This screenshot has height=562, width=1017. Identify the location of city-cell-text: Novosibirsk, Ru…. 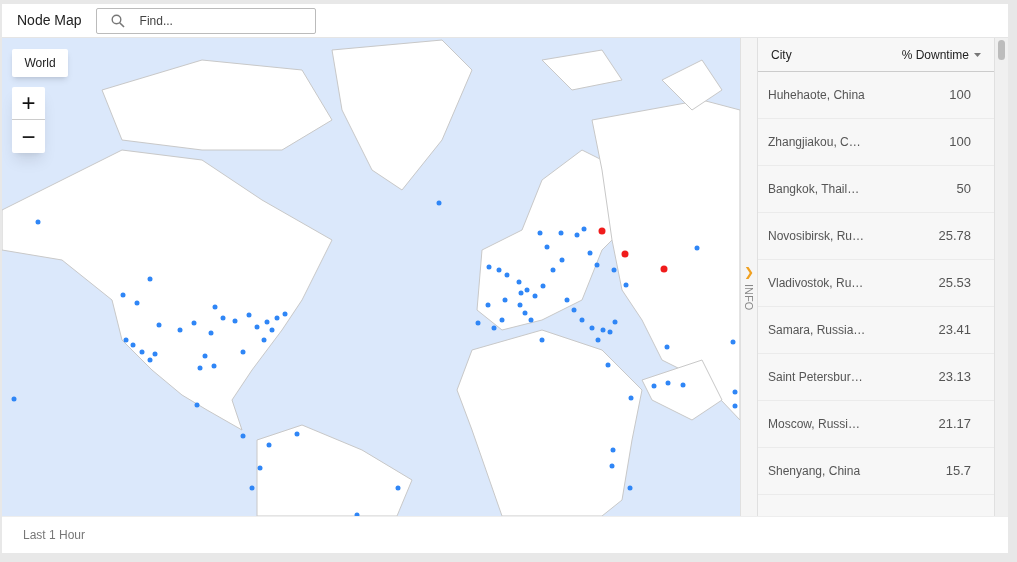
(816, 236).